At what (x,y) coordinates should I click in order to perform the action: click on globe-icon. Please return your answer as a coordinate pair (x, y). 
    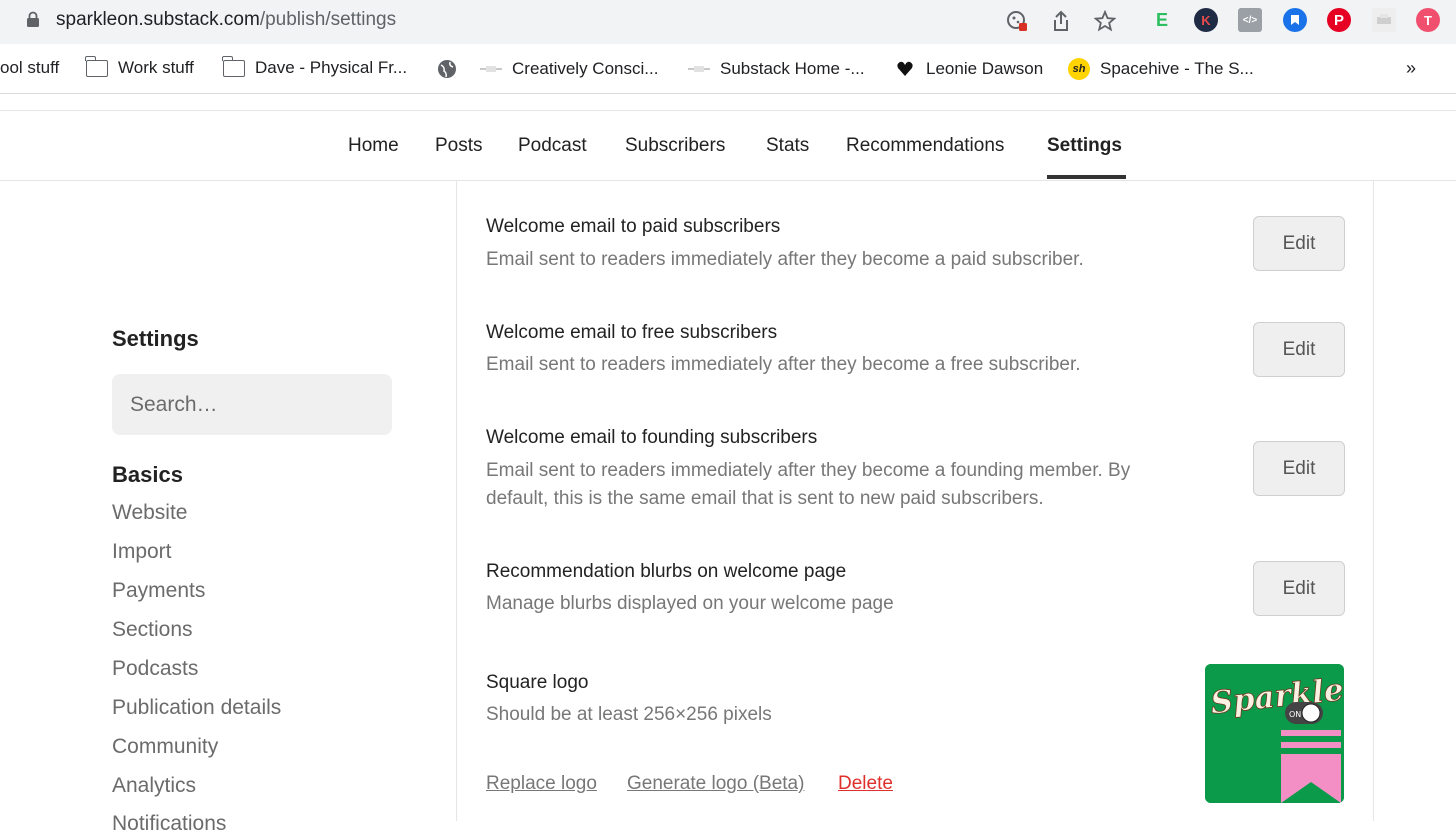
    Looking at the image, I should click on (447, 69).